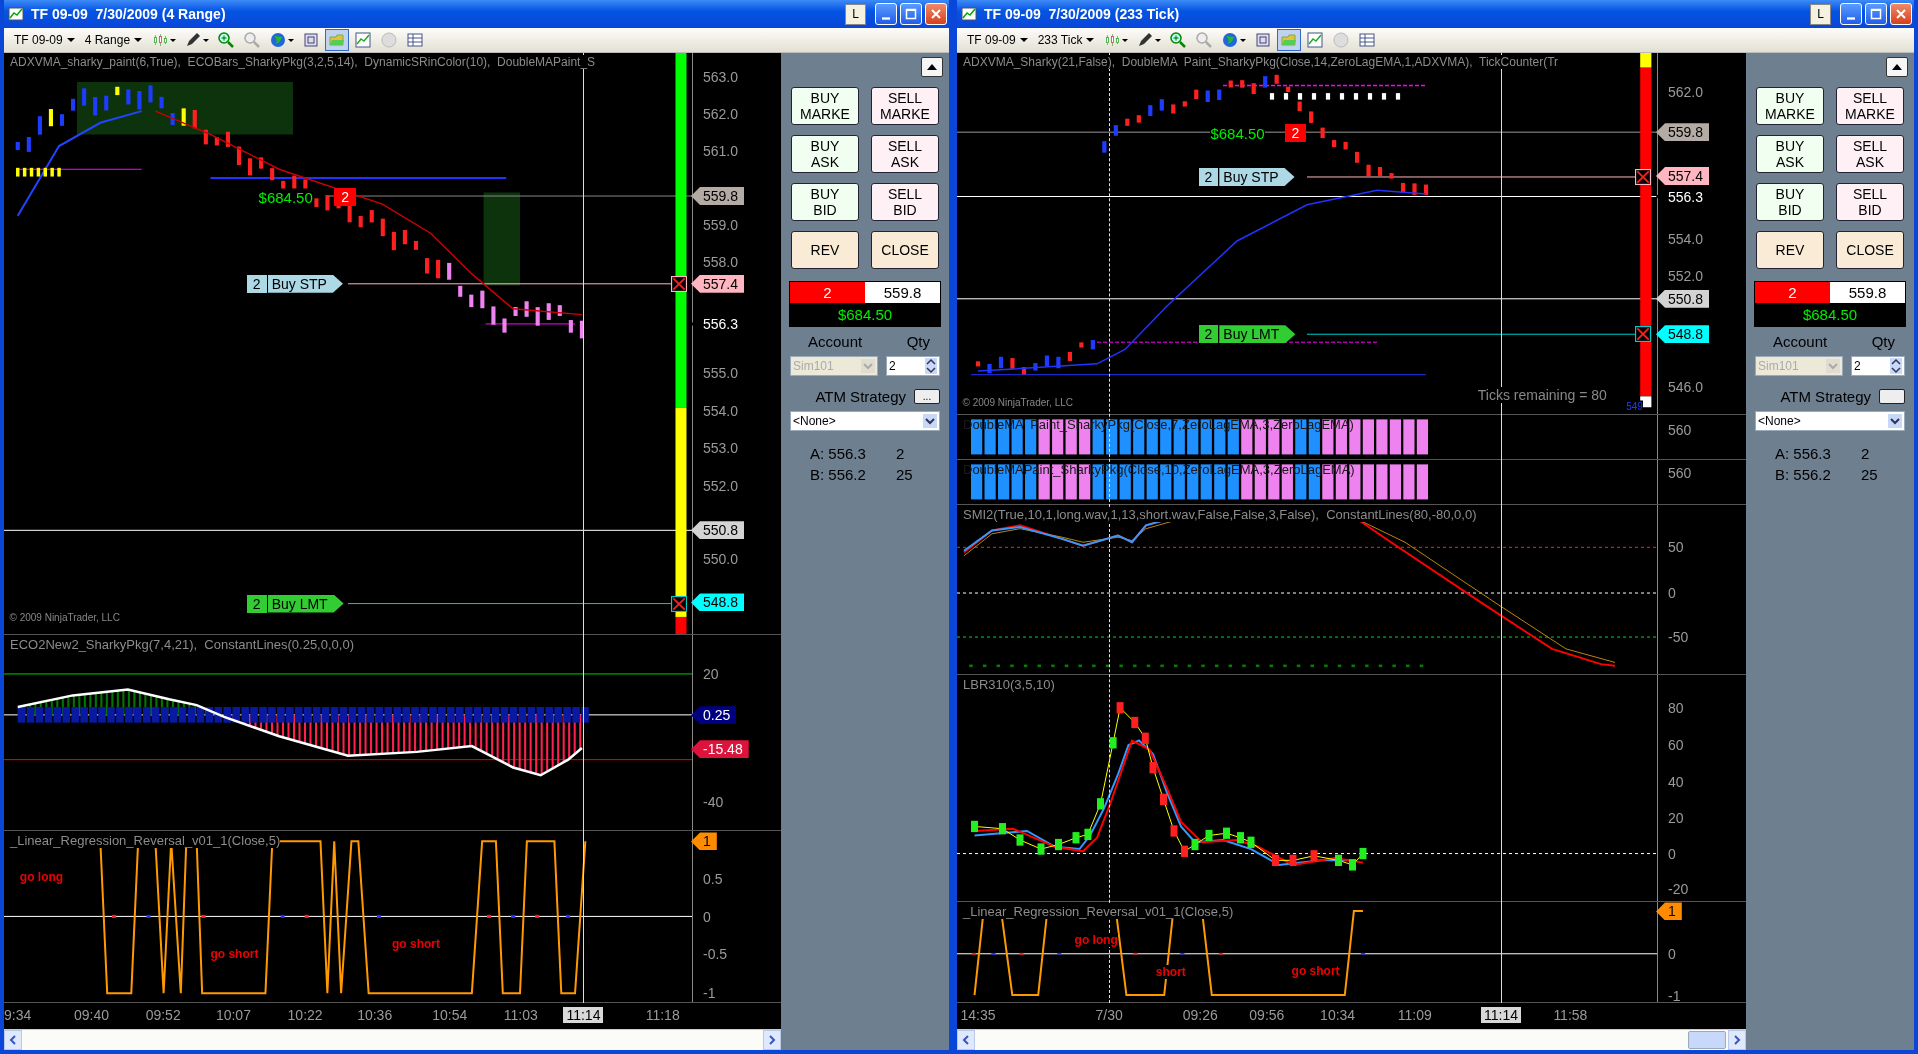 The width and height of the screenshot is (1918, 1054). I want to click on time-label: 14:35, so click(978, 1015).